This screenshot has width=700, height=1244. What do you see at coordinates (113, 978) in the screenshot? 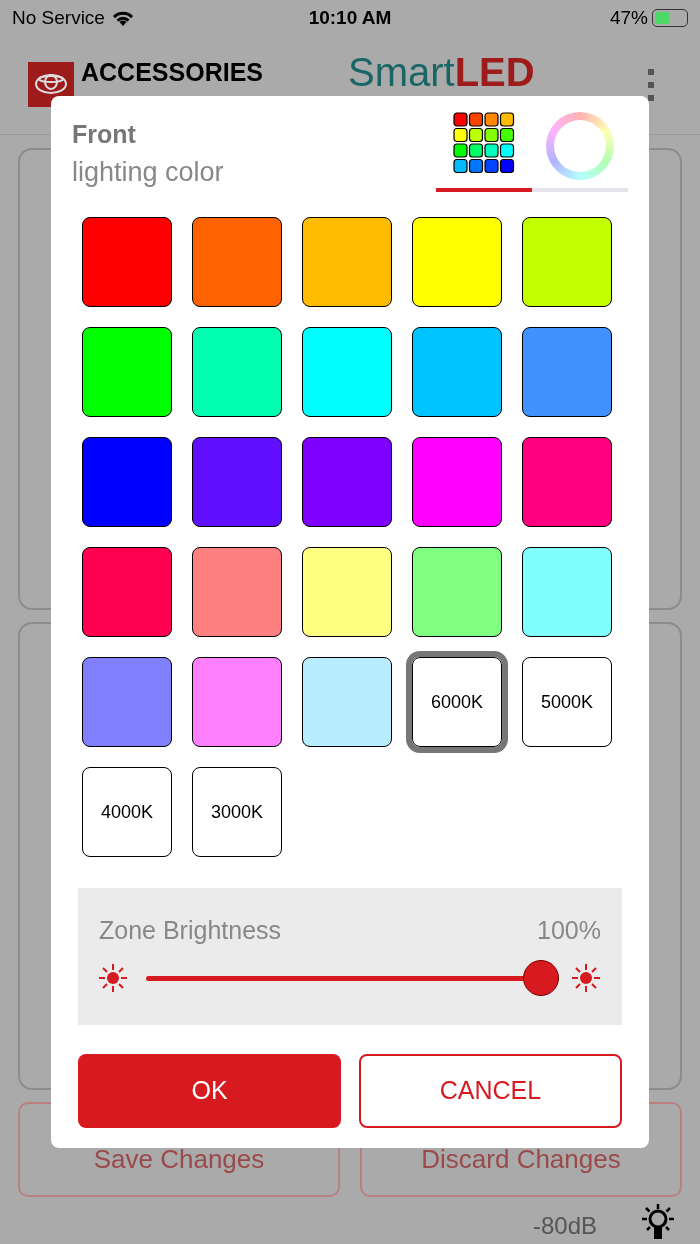
I see `dim-sun-icon` at bounding box center [113, 978].